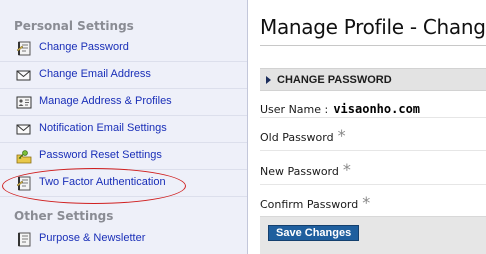 The height and width of the screenshot is (254, 486). Describe the element at coordinates (24, 102) in the screenshot. I see `address-card-icon` at that location.